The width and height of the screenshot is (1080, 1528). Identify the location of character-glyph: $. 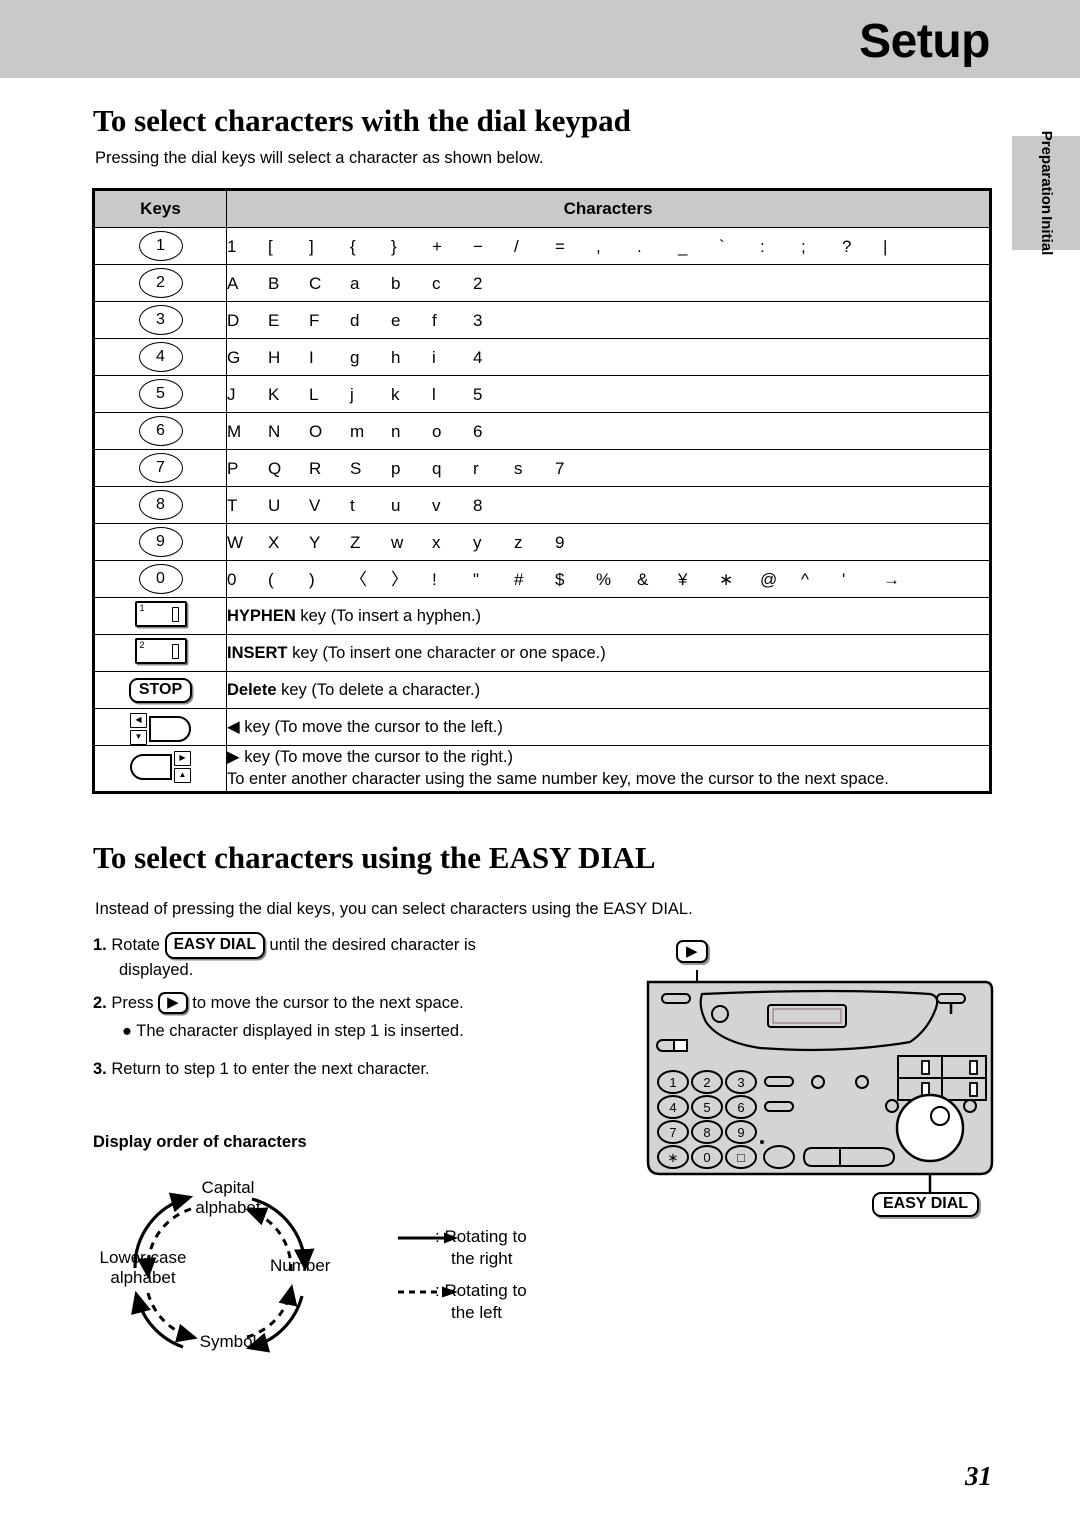
(560, 579).